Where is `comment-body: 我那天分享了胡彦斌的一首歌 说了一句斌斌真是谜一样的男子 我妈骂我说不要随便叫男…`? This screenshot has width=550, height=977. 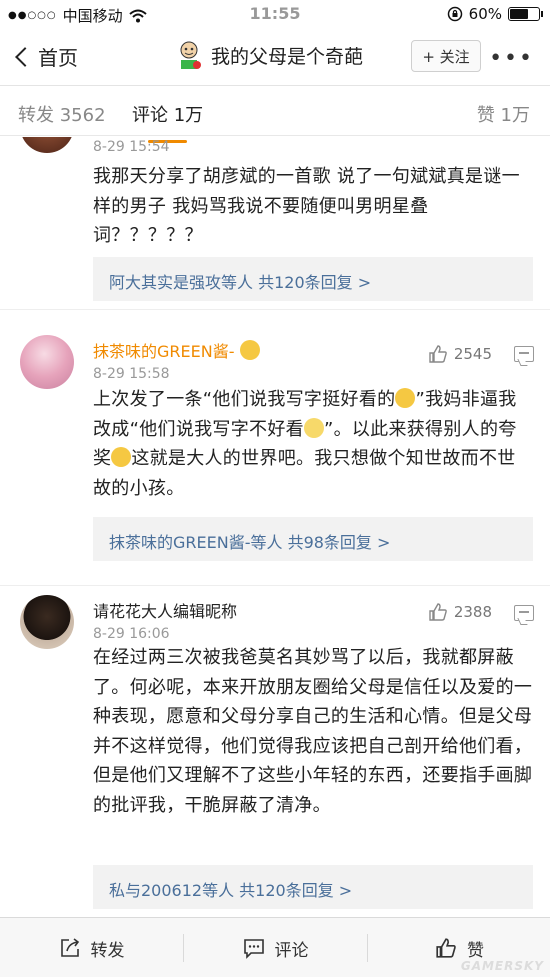
comment-body: 我那天分享了胡彦斌的一首歌 说了一句斌斌真是谜一样的男子 我妈骂我说不要随便叫男… is located at coordinates (306, 206).